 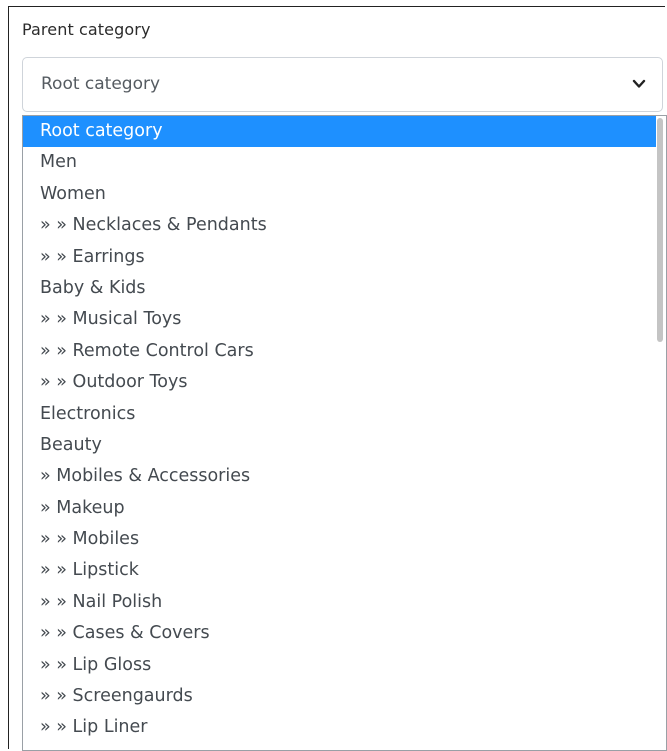 What do you see at coordinates (339, 445) in the screenshot?
I see `dropdown-option: Beauty` at bounding box center [339, 445].